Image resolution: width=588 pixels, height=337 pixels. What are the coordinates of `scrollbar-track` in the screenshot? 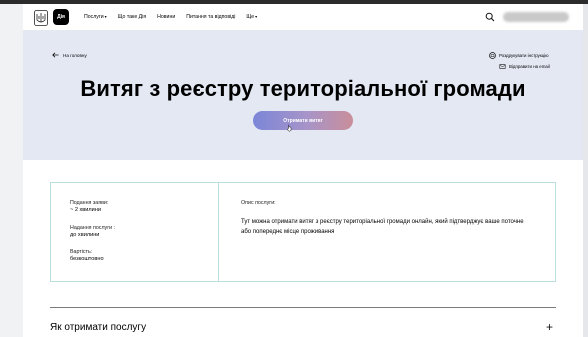 It's located at (585, 170).